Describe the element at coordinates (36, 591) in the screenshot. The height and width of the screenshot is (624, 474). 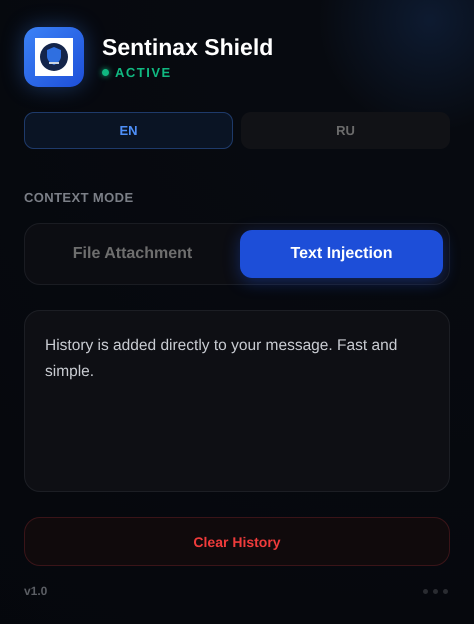
I see `version-label: v1.0` at that location.